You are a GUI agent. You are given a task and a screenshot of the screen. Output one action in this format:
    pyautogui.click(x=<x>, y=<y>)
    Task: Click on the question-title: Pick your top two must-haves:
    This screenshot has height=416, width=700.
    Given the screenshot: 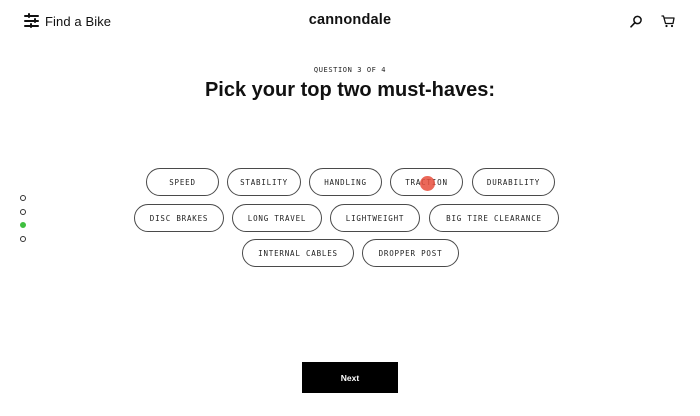 What is the action you would take?
    pyautogui.click(x=350, y=90)
    